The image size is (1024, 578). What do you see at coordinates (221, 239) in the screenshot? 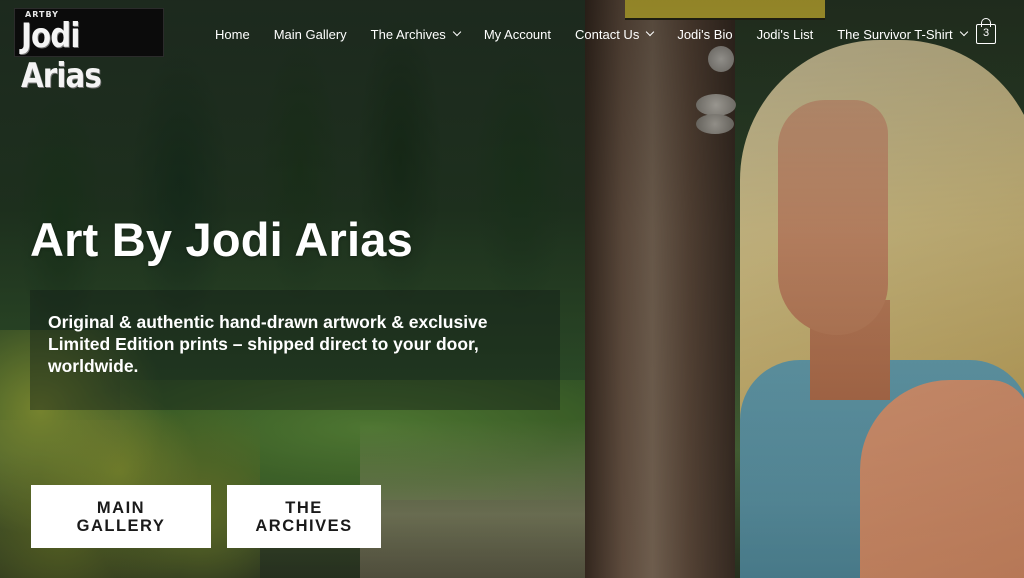
I see `hero-title: Art By Jodi Arias` at bounding box center [221, 239].